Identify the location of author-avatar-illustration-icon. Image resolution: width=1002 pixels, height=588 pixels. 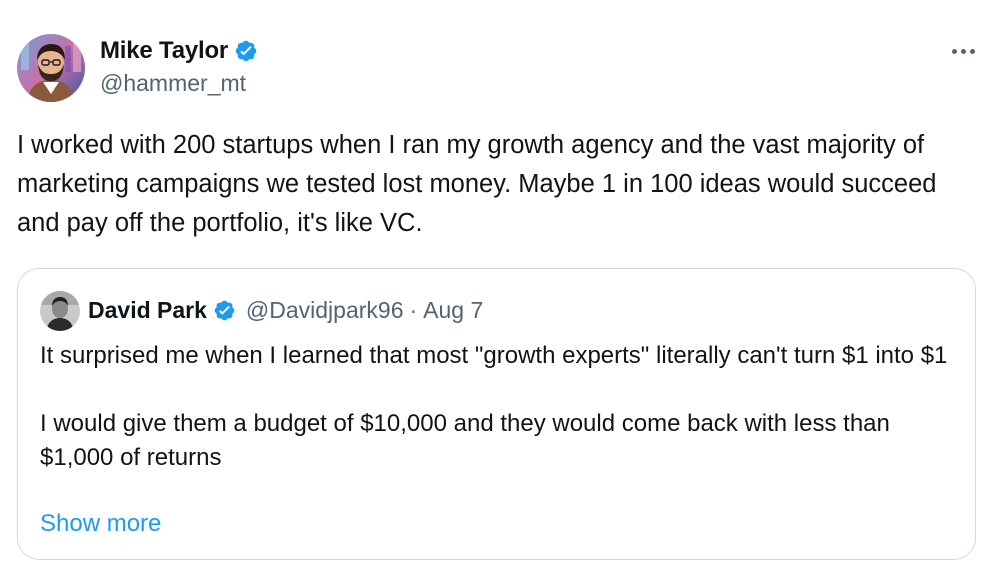
(51, 68).